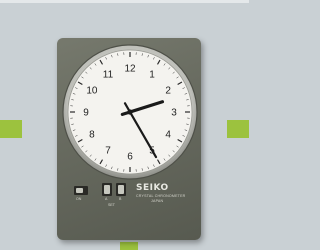 This screenshot has width=320, height=250. I want to click on set-button-a-cap, so click(107, 189).